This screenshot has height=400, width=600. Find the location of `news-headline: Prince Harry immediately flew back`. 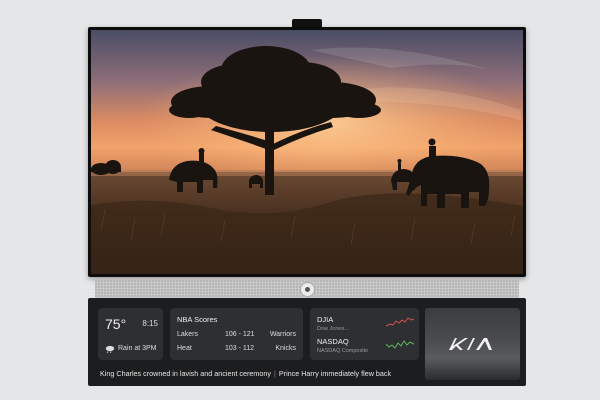

news-headline: Prince Harry immediately flew back is located at coordinates (335, 373).